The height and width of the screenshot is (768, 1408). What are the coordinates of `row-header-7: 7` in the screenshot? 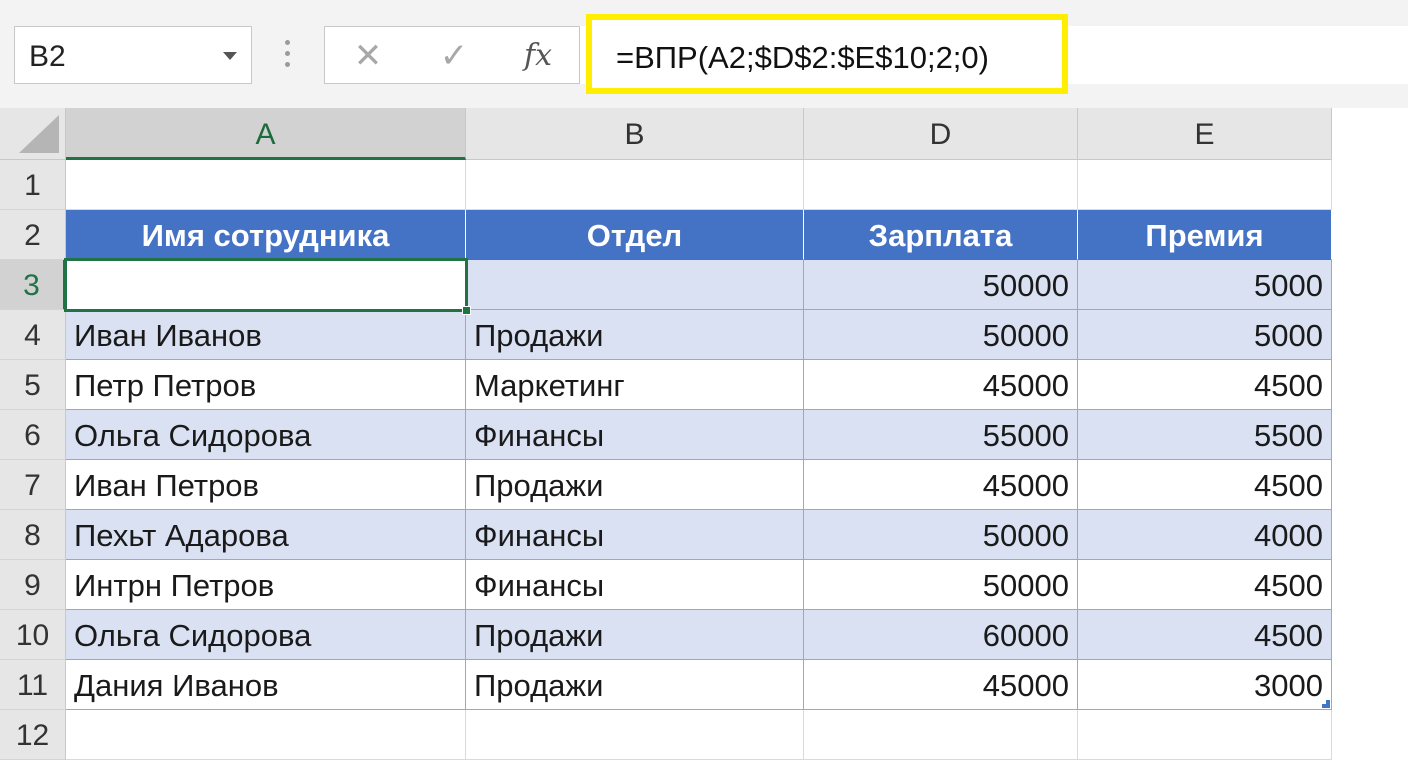 It's located at (33, 485).